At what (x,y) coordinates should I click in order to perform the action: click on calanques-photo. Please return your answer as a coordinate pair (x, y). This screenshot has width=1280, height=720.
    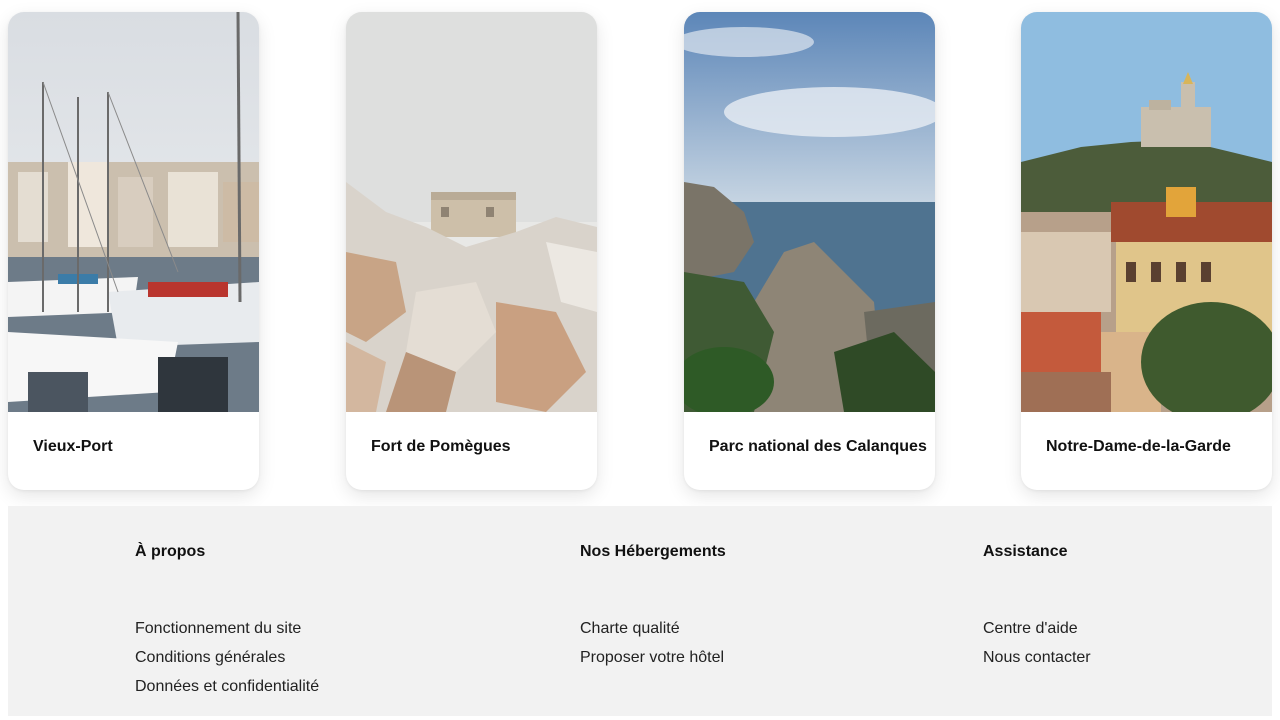
    Looking at the image, I should click on (809, 212).